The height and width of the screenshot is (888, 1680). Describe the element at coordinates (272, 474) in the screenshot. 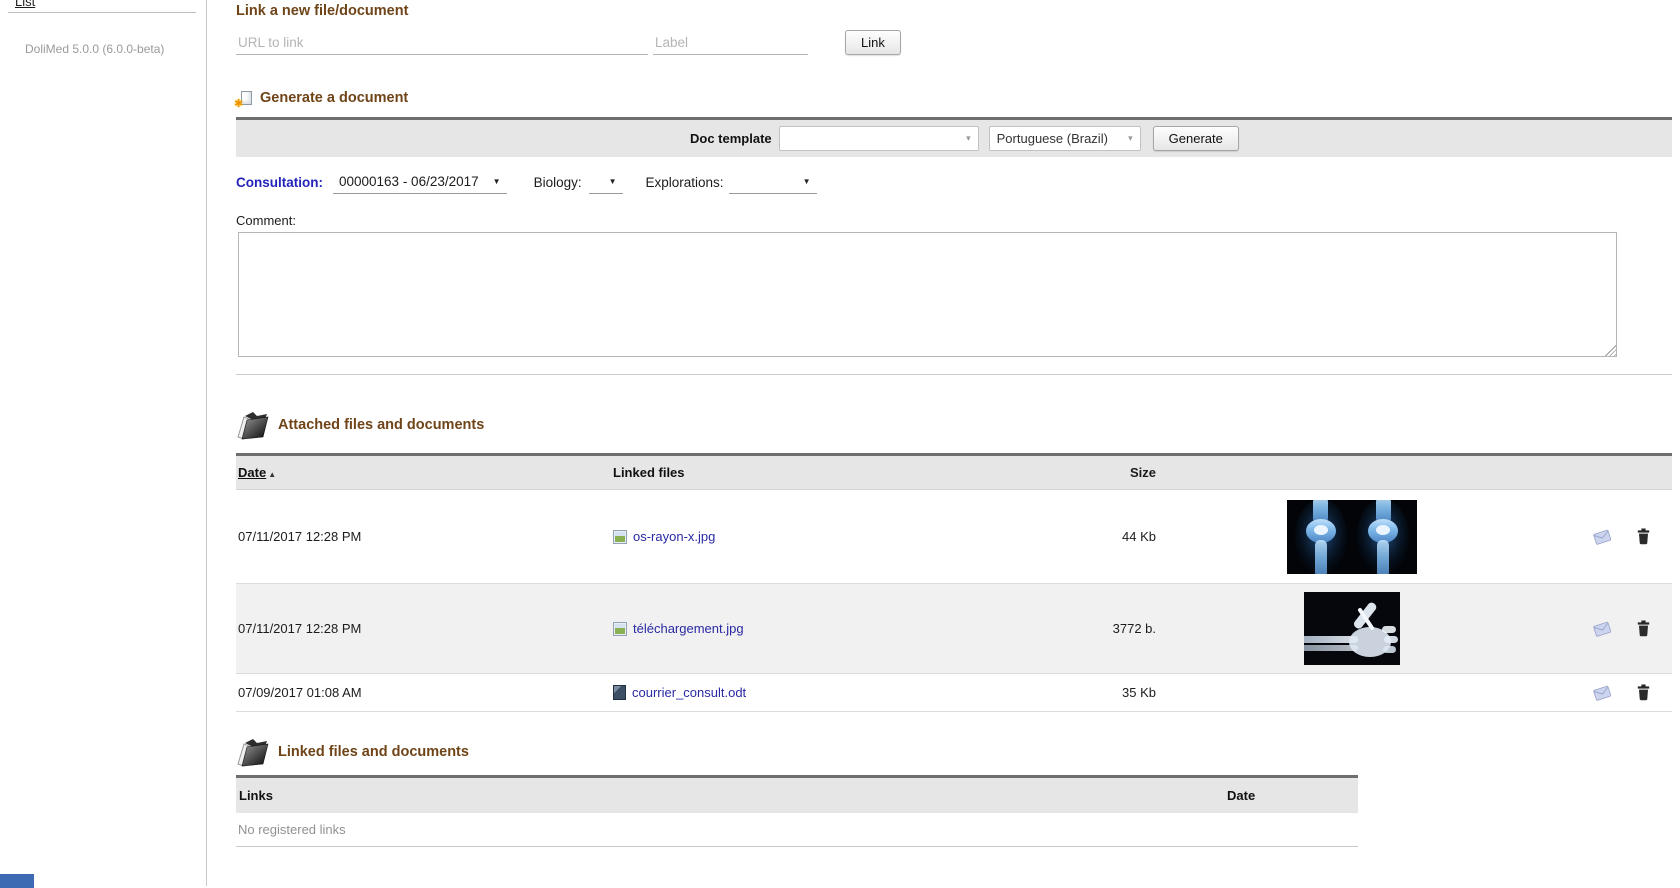

I see `sort-asc-icon: ▲` at that location.